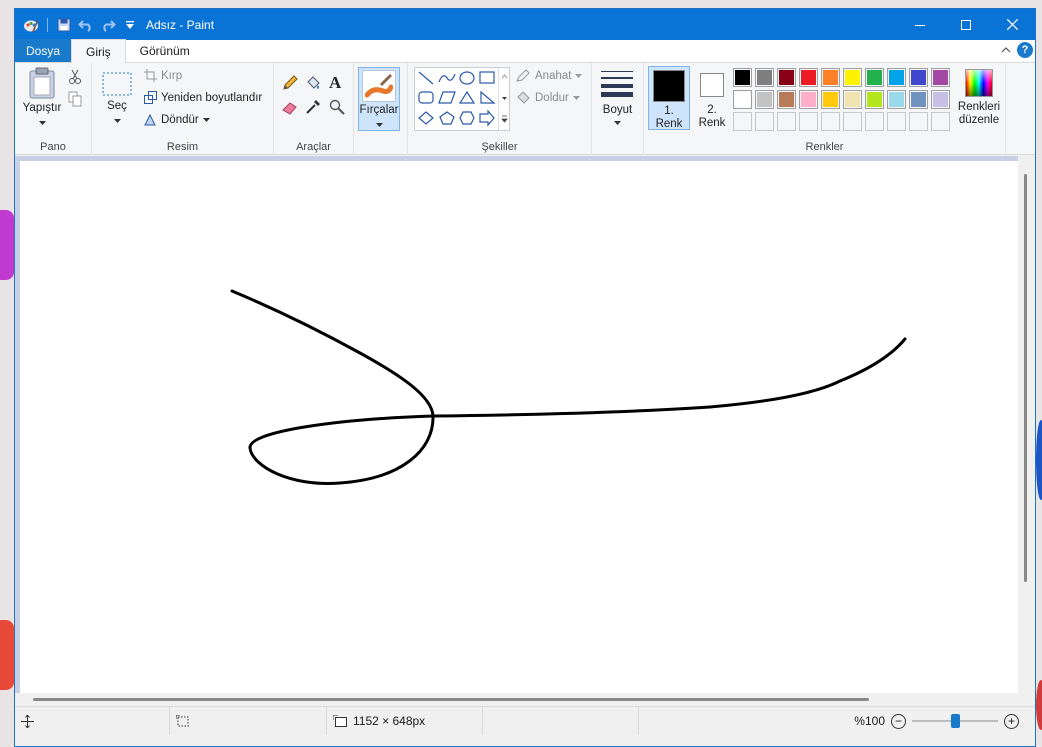 Image resolution: width=1042 pixels, height=747 pixels. I want to click on shapes-gallery-icons, so click(457, 99).